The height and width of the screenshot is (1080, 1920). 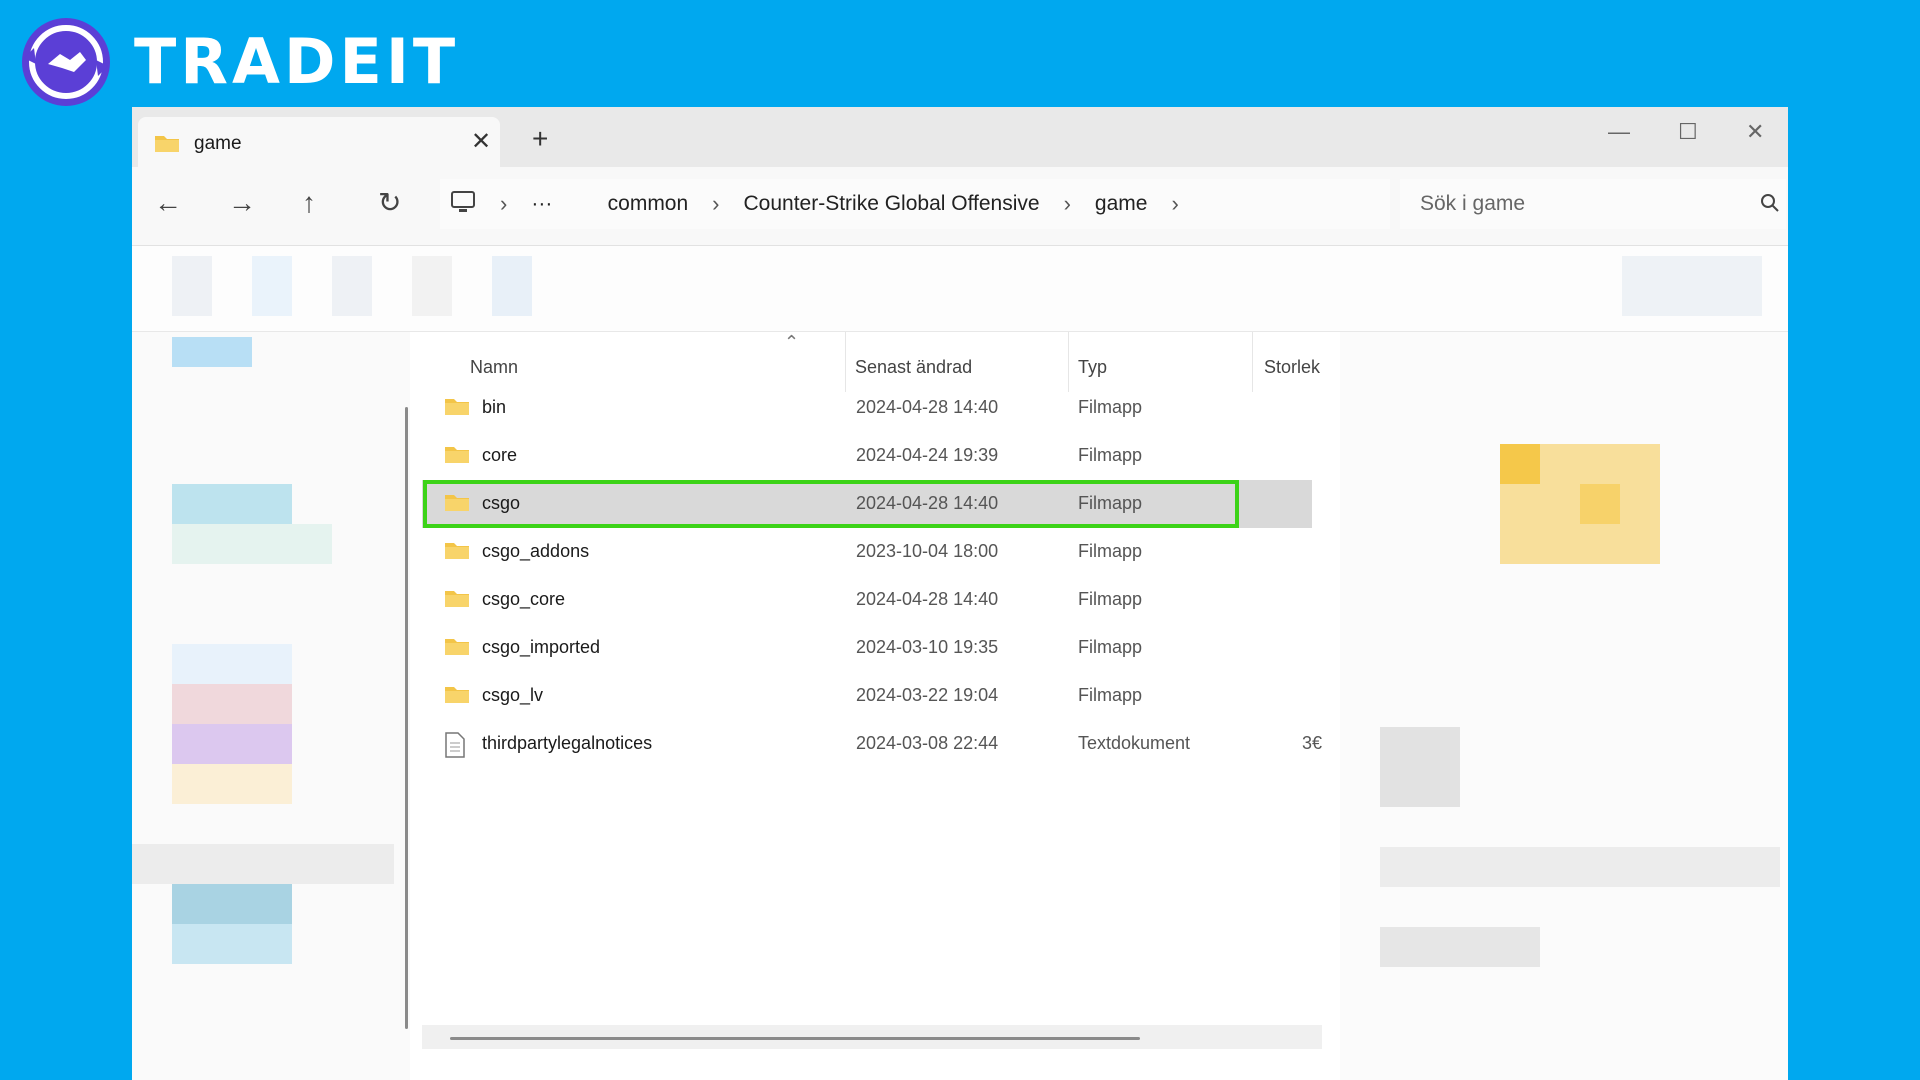 What do you see at coordinates (168, 203) in the screenshot?
I see `back-icon: ←` at bounding box center [168, 203].